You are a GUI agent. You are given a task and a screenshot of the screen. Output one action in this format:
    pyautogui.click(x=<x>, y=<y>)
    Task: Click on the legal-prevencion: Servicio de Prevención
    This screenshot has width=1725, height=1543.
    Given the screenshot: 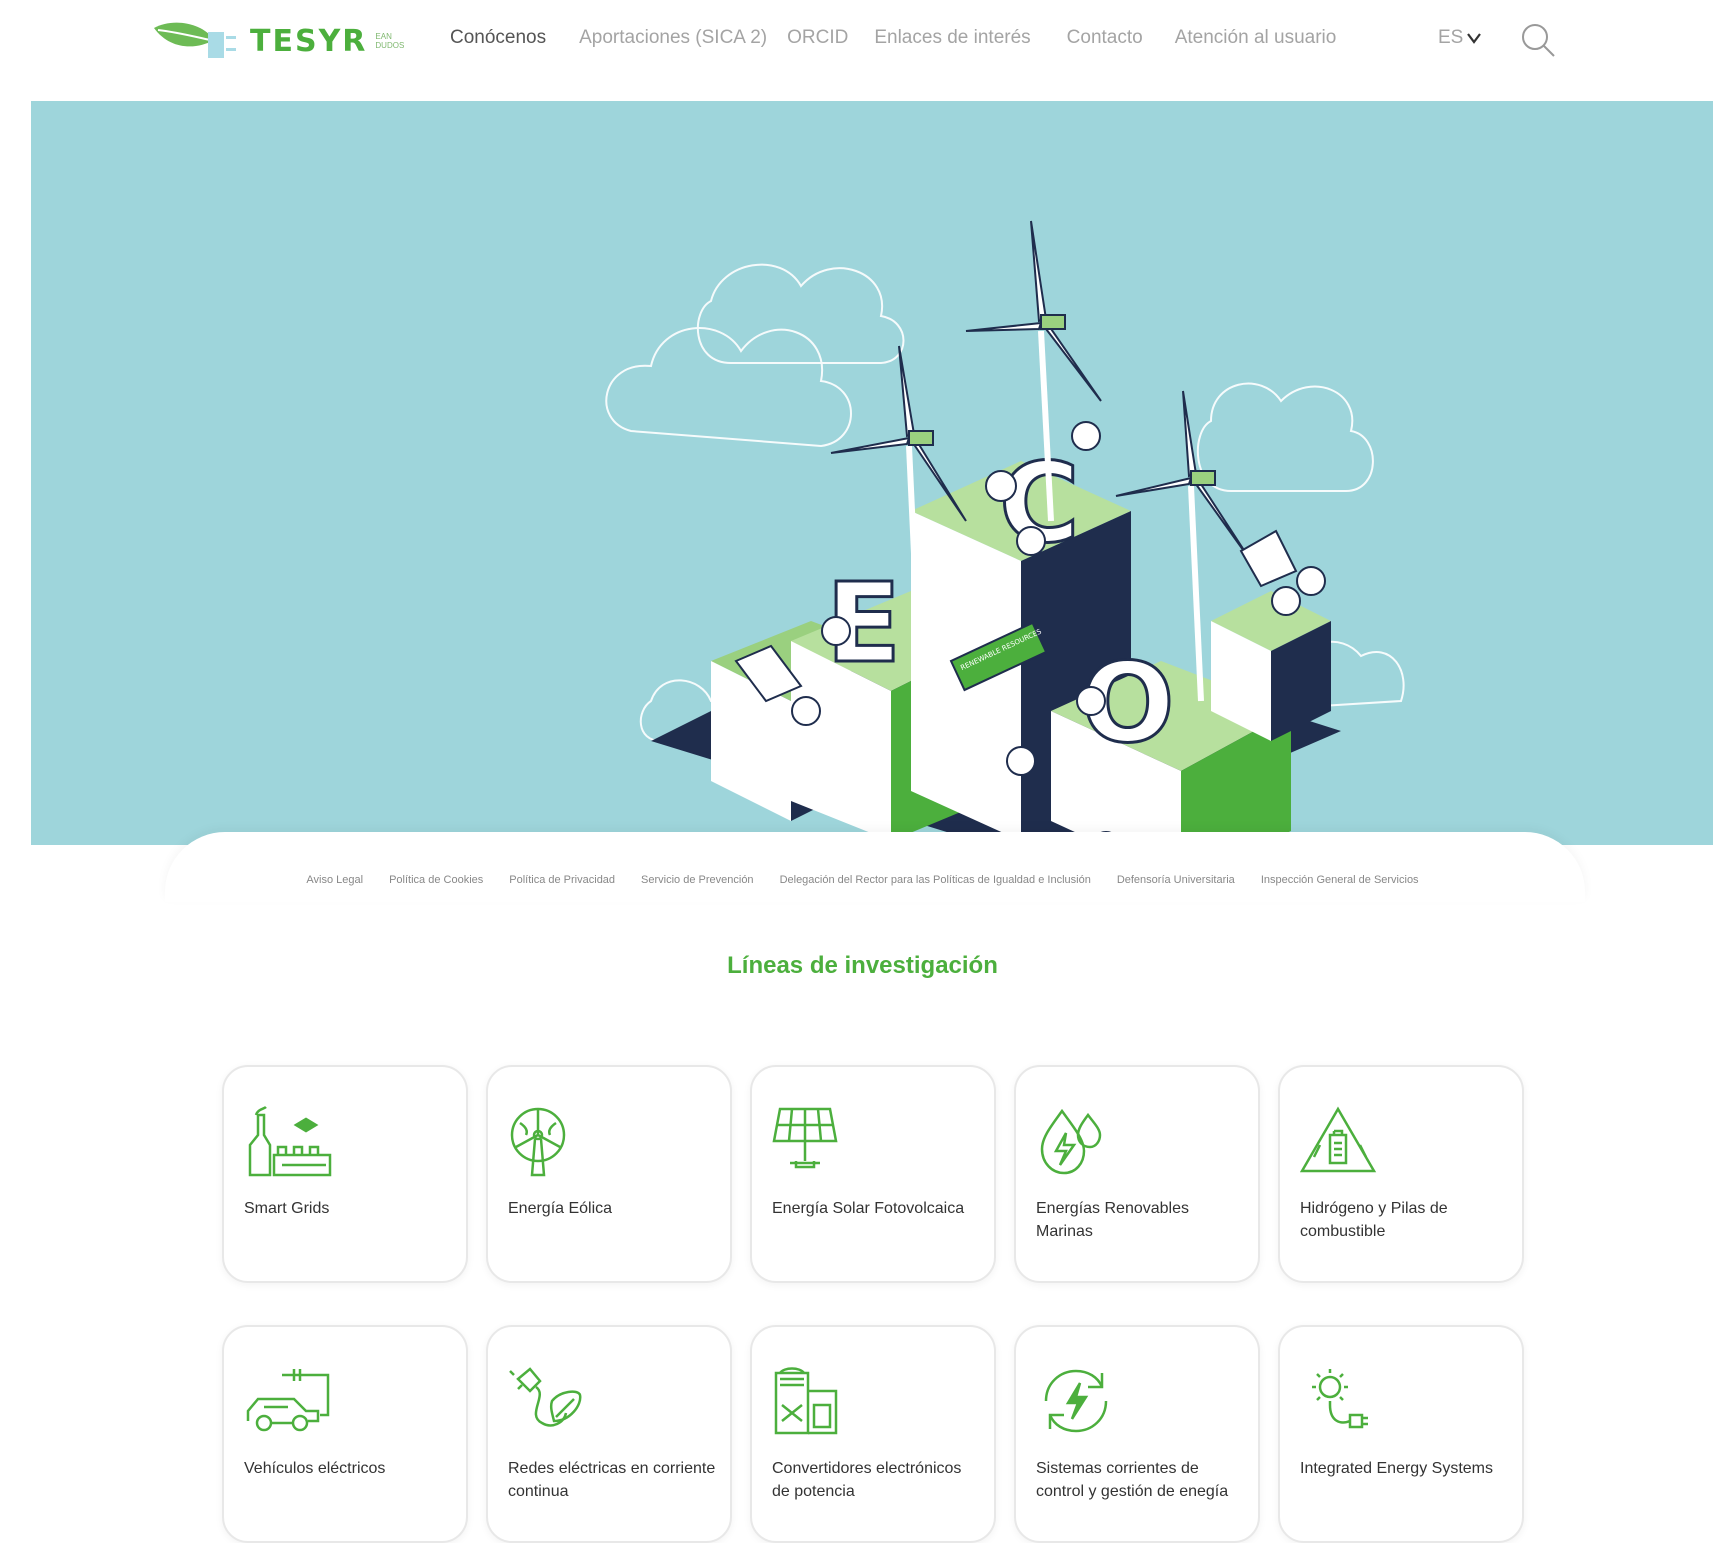 What is the action you would take?
    pyautogui.click(x=697, y=880)
    